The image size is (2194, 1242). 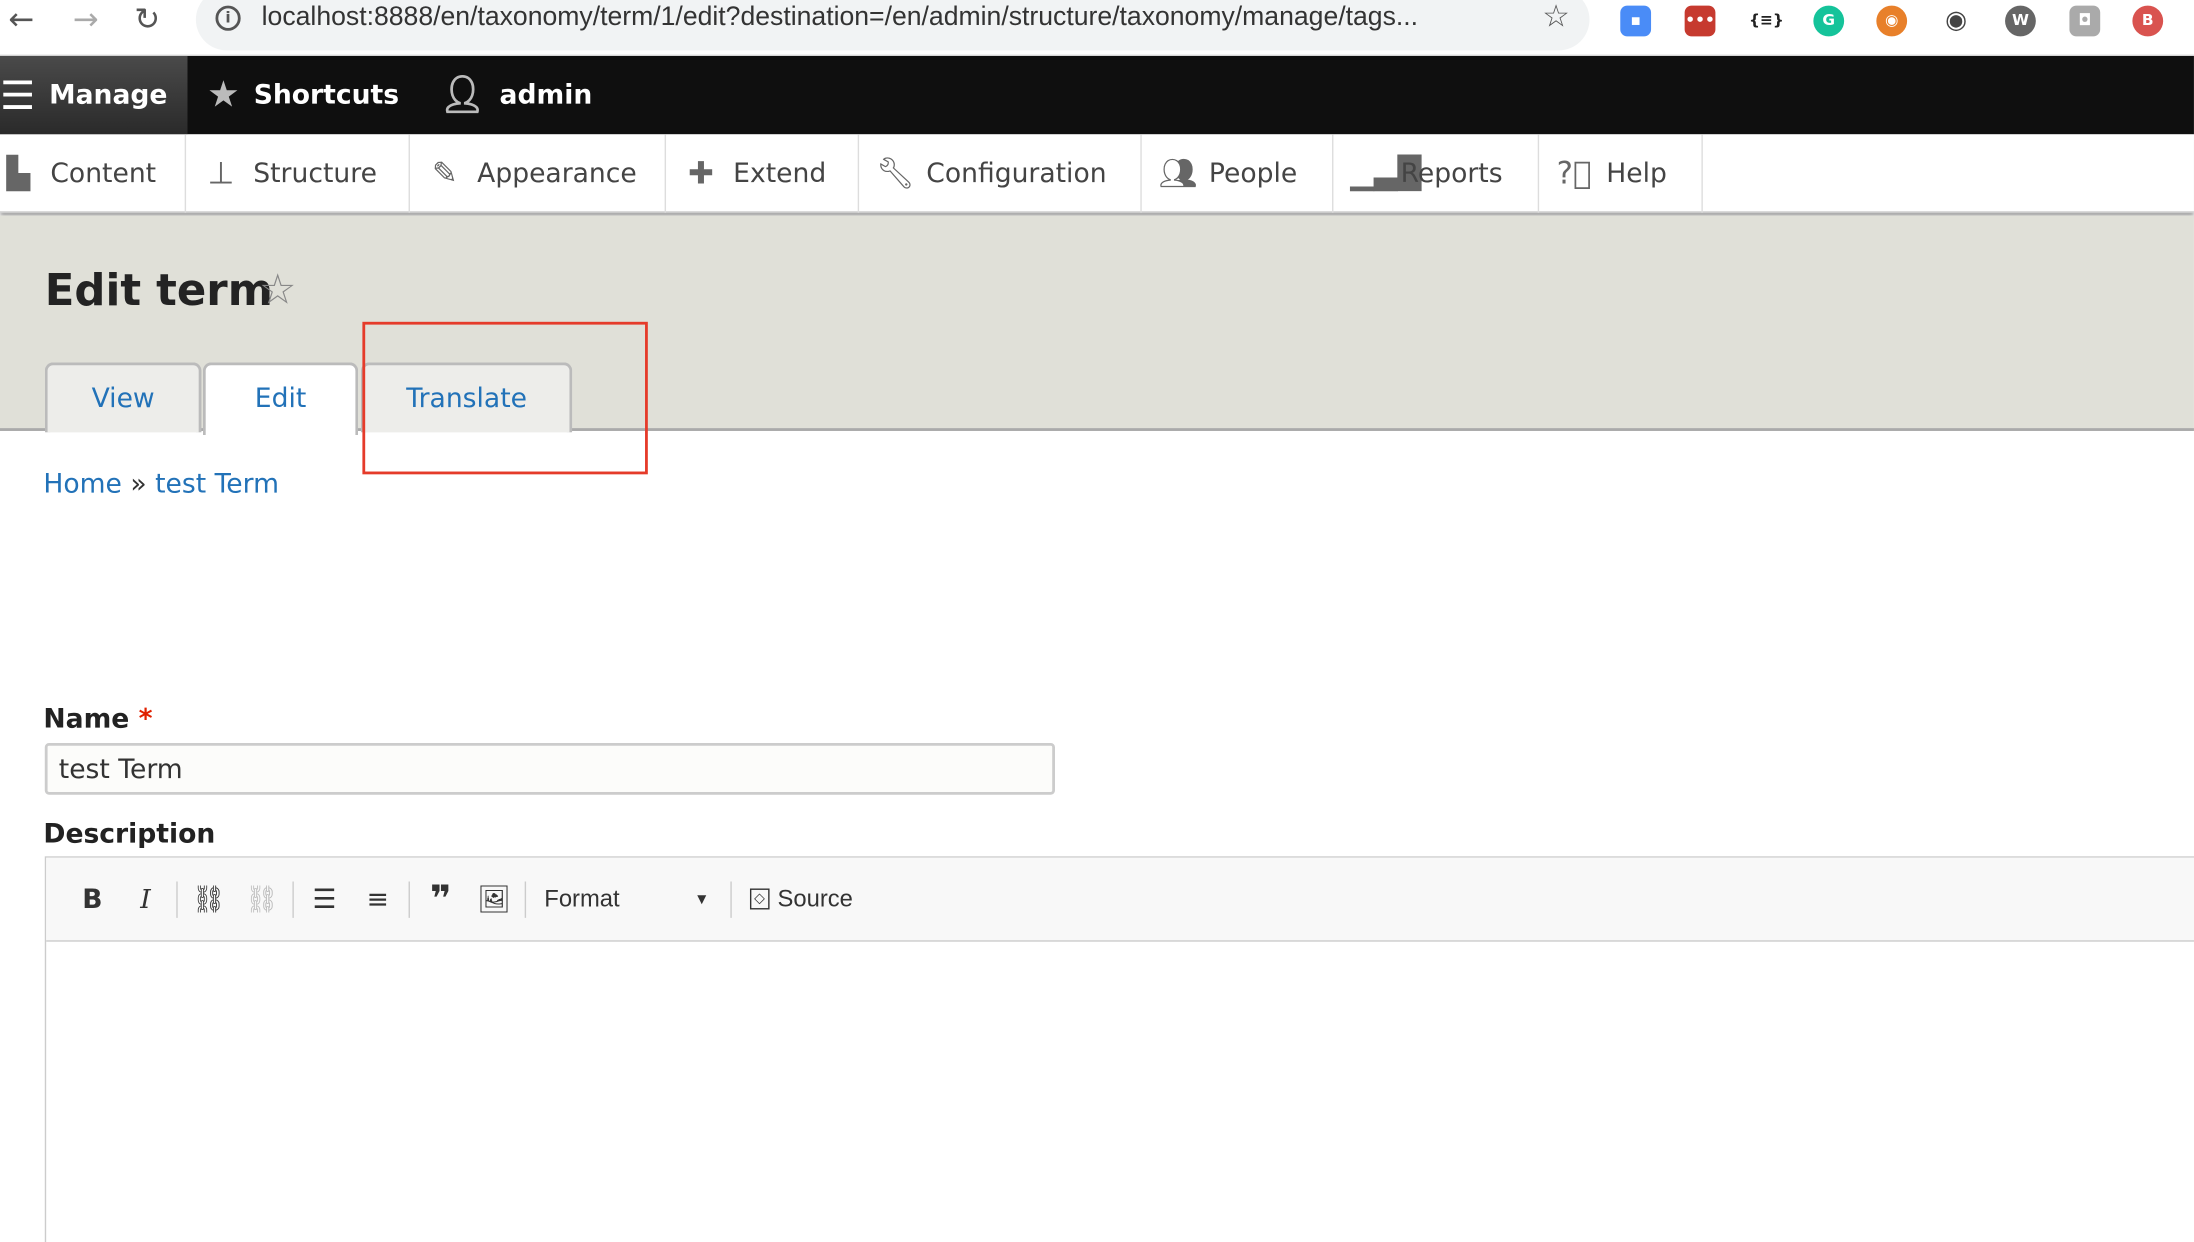 I want to click on manage-label: Manage, so click(x=108, y=95).